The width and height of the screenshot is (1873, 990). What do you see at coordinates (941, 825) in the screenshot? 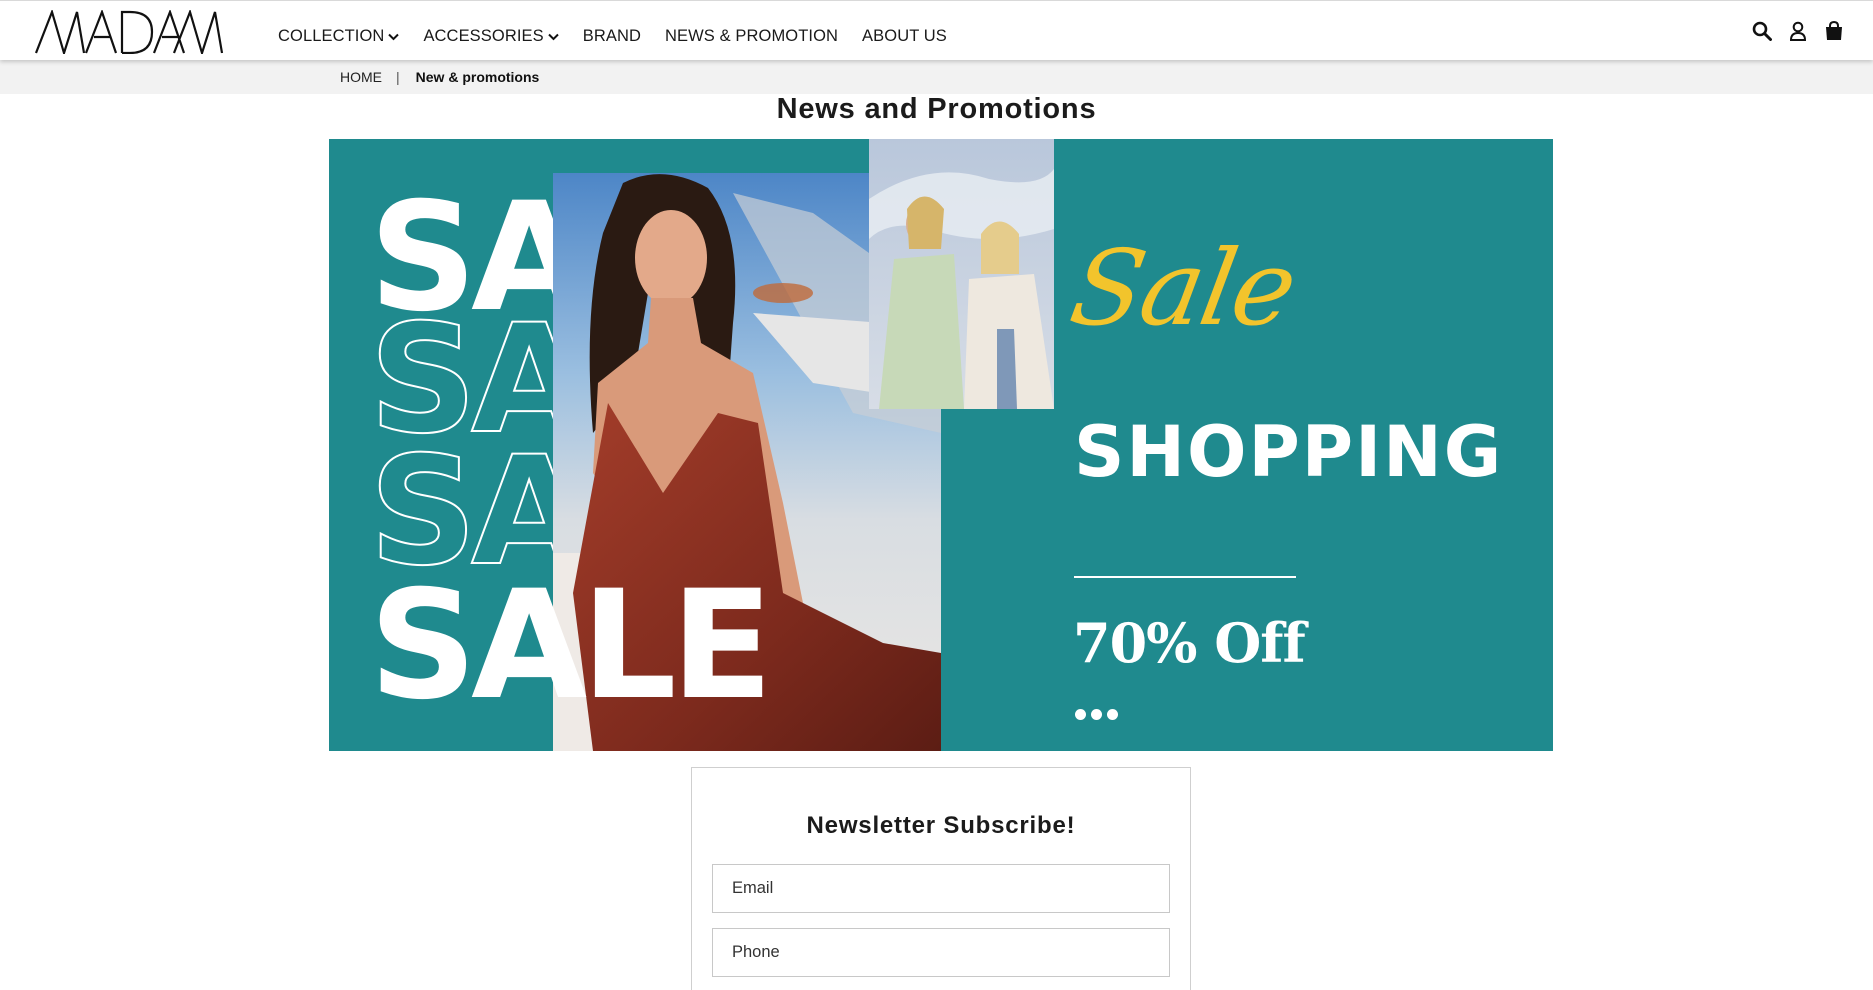
I see `newsletter-title: Newsletter Subscribe!` at bounding box center [941, 825].